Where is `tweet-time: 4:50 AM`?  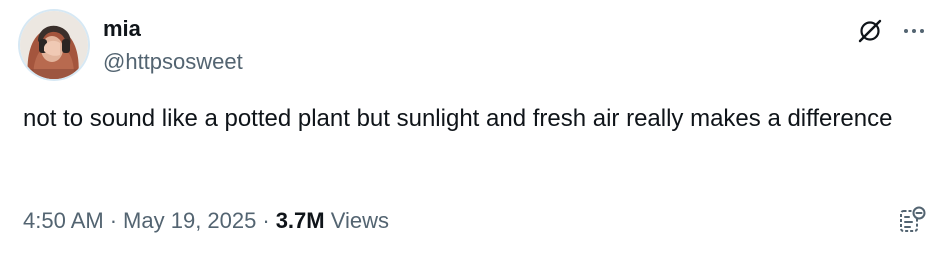
tweet-time: 4:50 AM is located at coordinates (63, 221).